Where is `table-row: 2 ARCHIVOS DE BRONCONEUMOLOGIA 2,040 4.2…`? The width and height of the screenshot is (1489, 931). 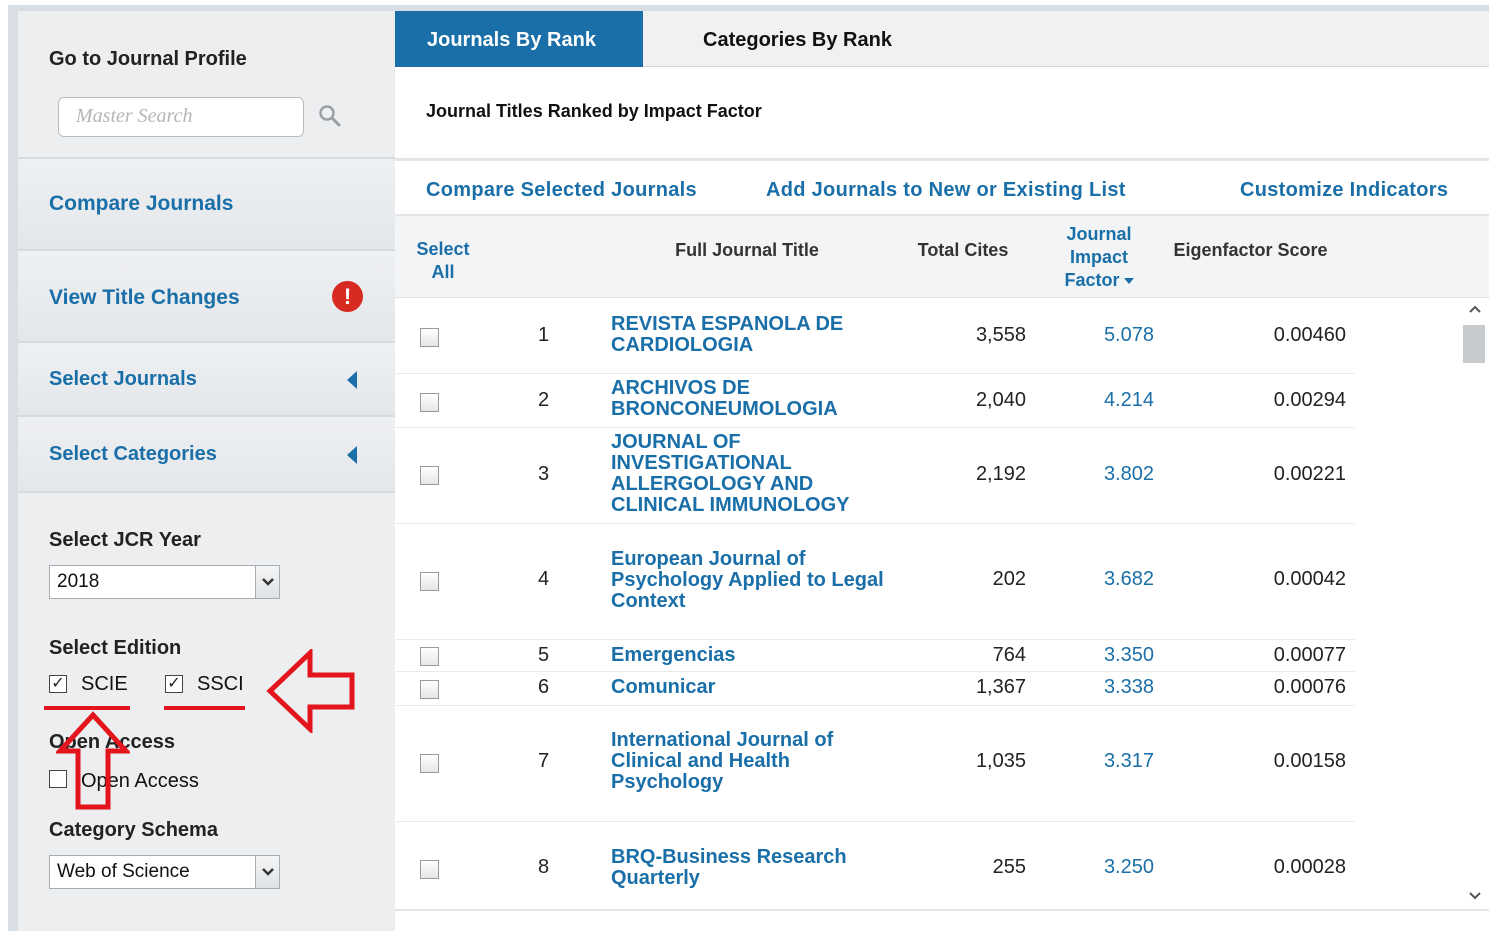
table-row: 2 ARCHIVOS DE BRONCONEUMOLOGIA 2,040 4.2… is located at coordinates (875, 401).